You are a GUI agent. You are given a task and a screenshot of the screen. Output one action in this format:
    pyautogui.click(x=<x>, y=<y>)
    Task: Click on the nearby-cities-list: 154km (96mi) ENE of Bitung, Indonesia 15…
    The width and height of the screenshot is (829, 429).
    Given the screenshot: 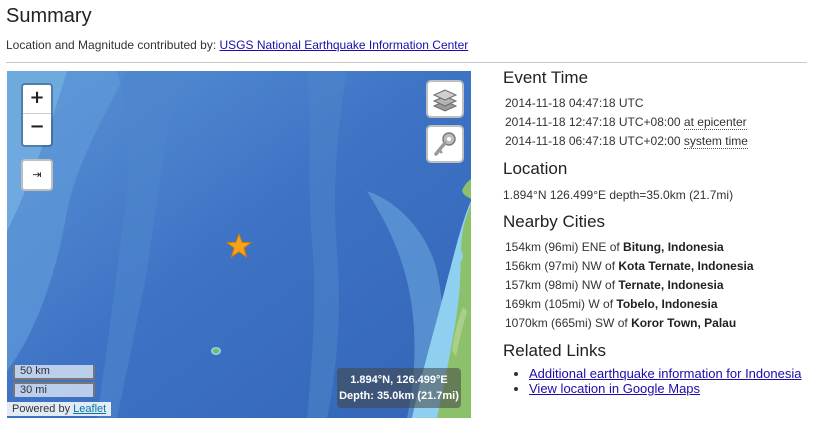 What is the action you would take?
    pyautogui.click(x=628, y=285)
    